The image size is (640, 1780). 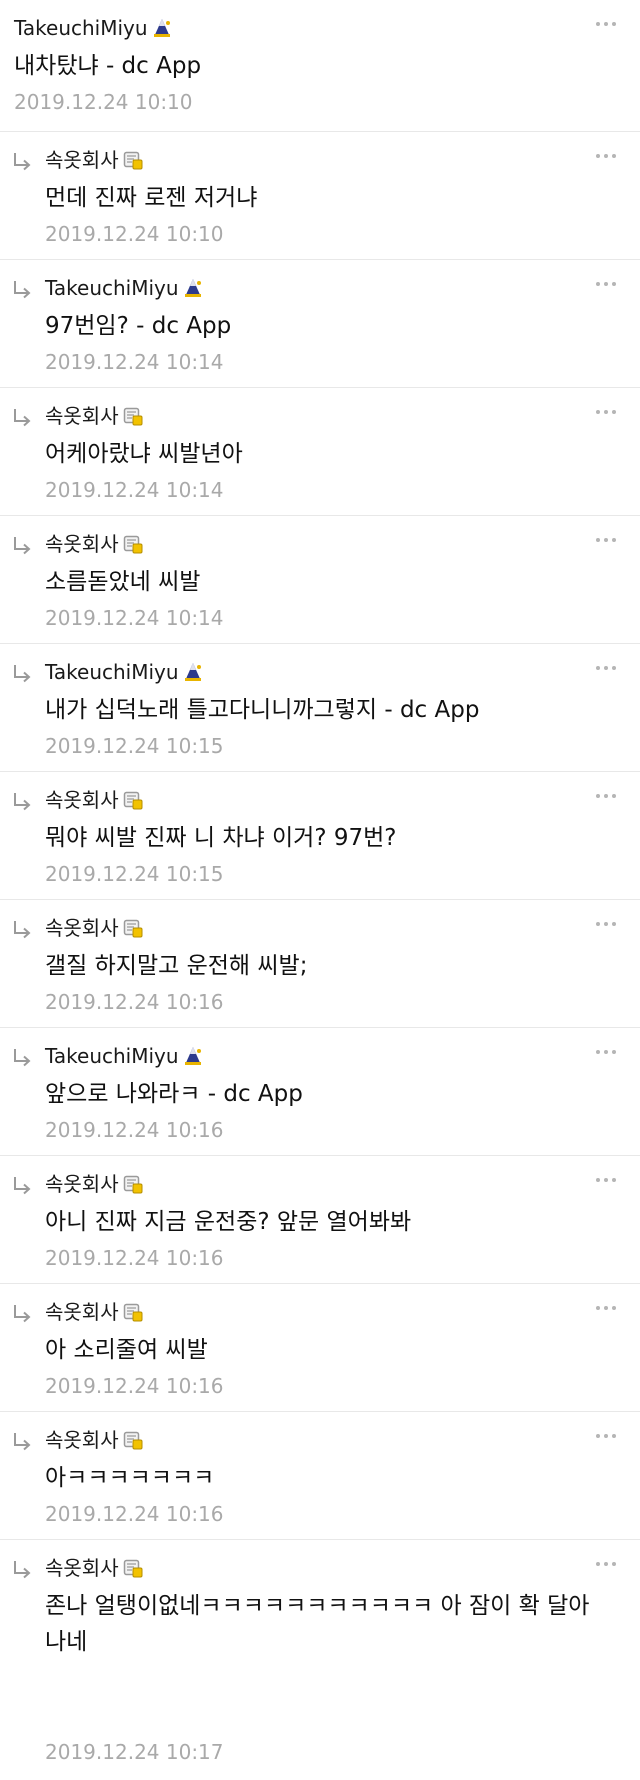 What do you see at coordinates (320, 196) in the screenshot?
I see `comment-item: 속옷회사 먼데 진짜 로젠 저거냐 2019.12.24 10:10` at bounding box center [320, 196].